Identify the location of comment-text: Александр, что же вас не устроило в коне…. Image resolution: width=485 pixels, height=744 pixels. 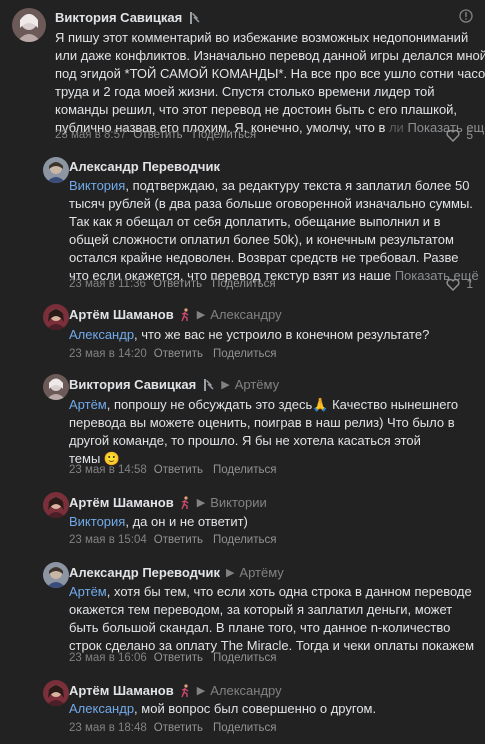
(249, 334).